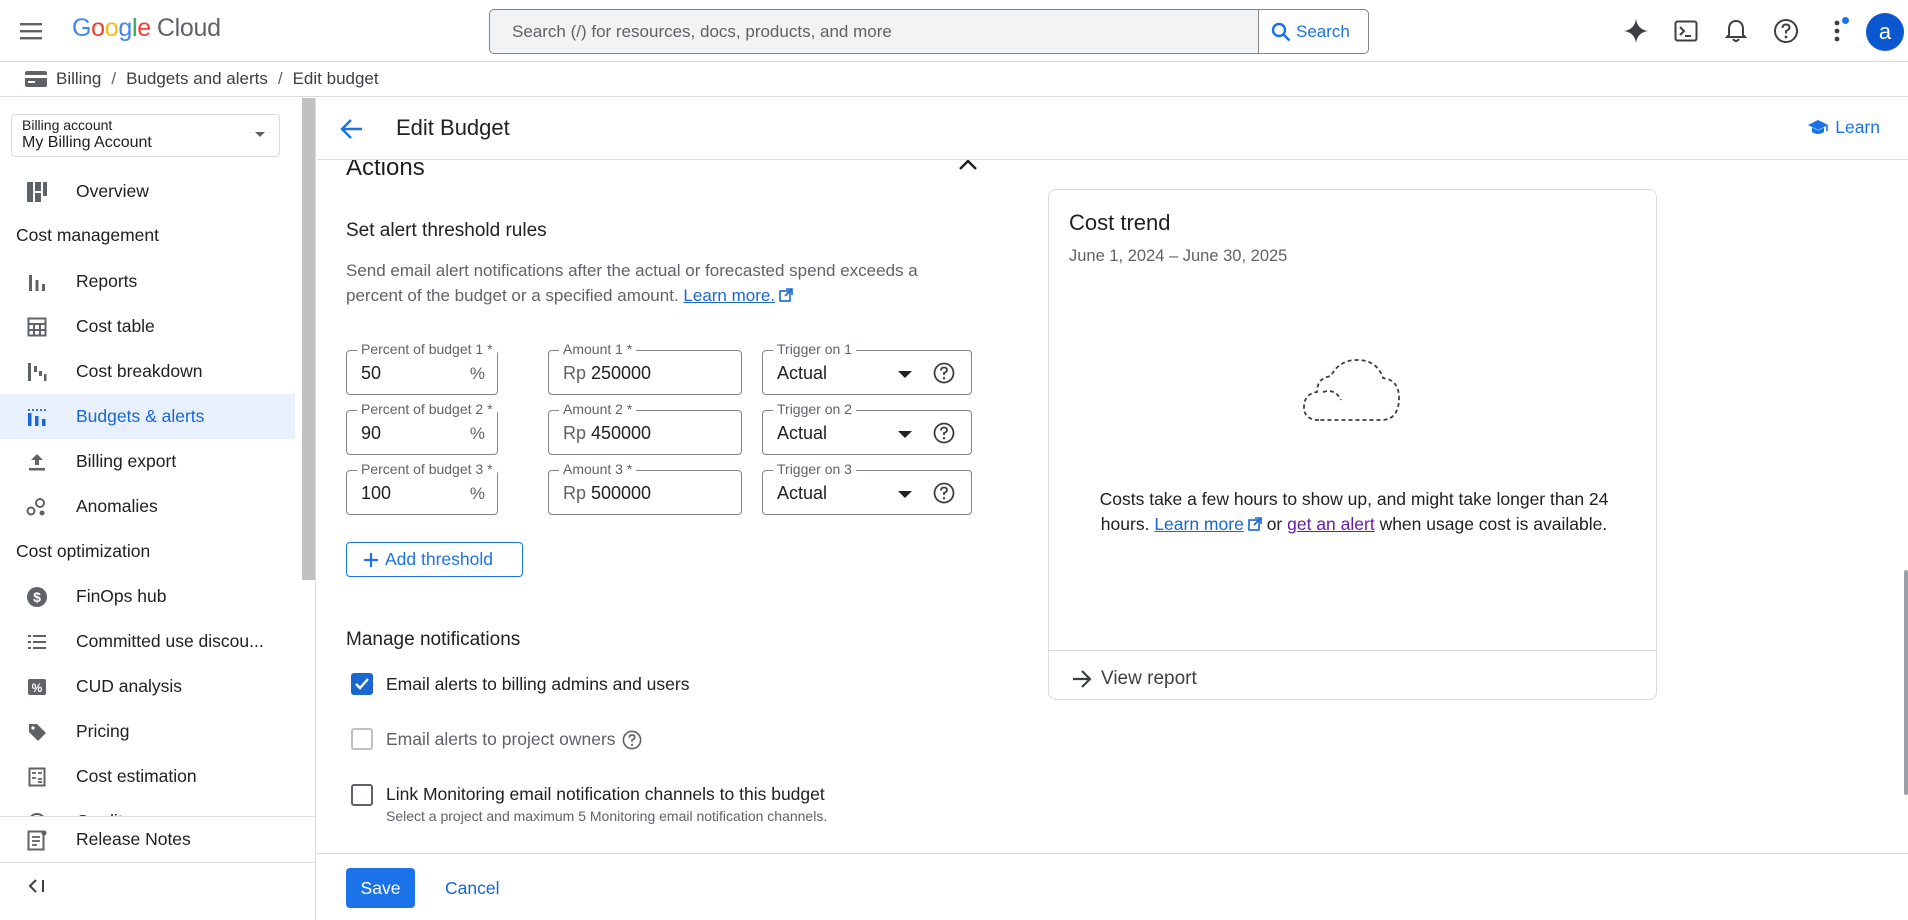 Image resolution: width=1908 pixels, height=920 pixels. Describe the element at coordinates (147, 839) in the screenshot. I see `sidebar-item-release-notes: Release Notes` at that location.